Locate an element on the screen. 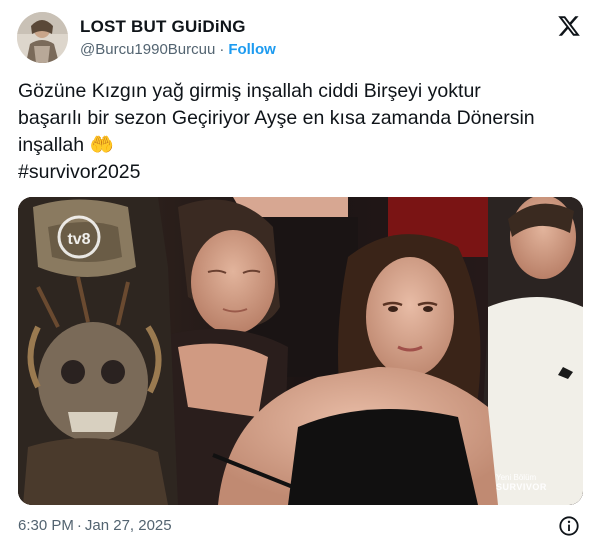 This screenshot has height=556, width=600. channel-logo-text: tv8 is located at coordinates (78, 239).